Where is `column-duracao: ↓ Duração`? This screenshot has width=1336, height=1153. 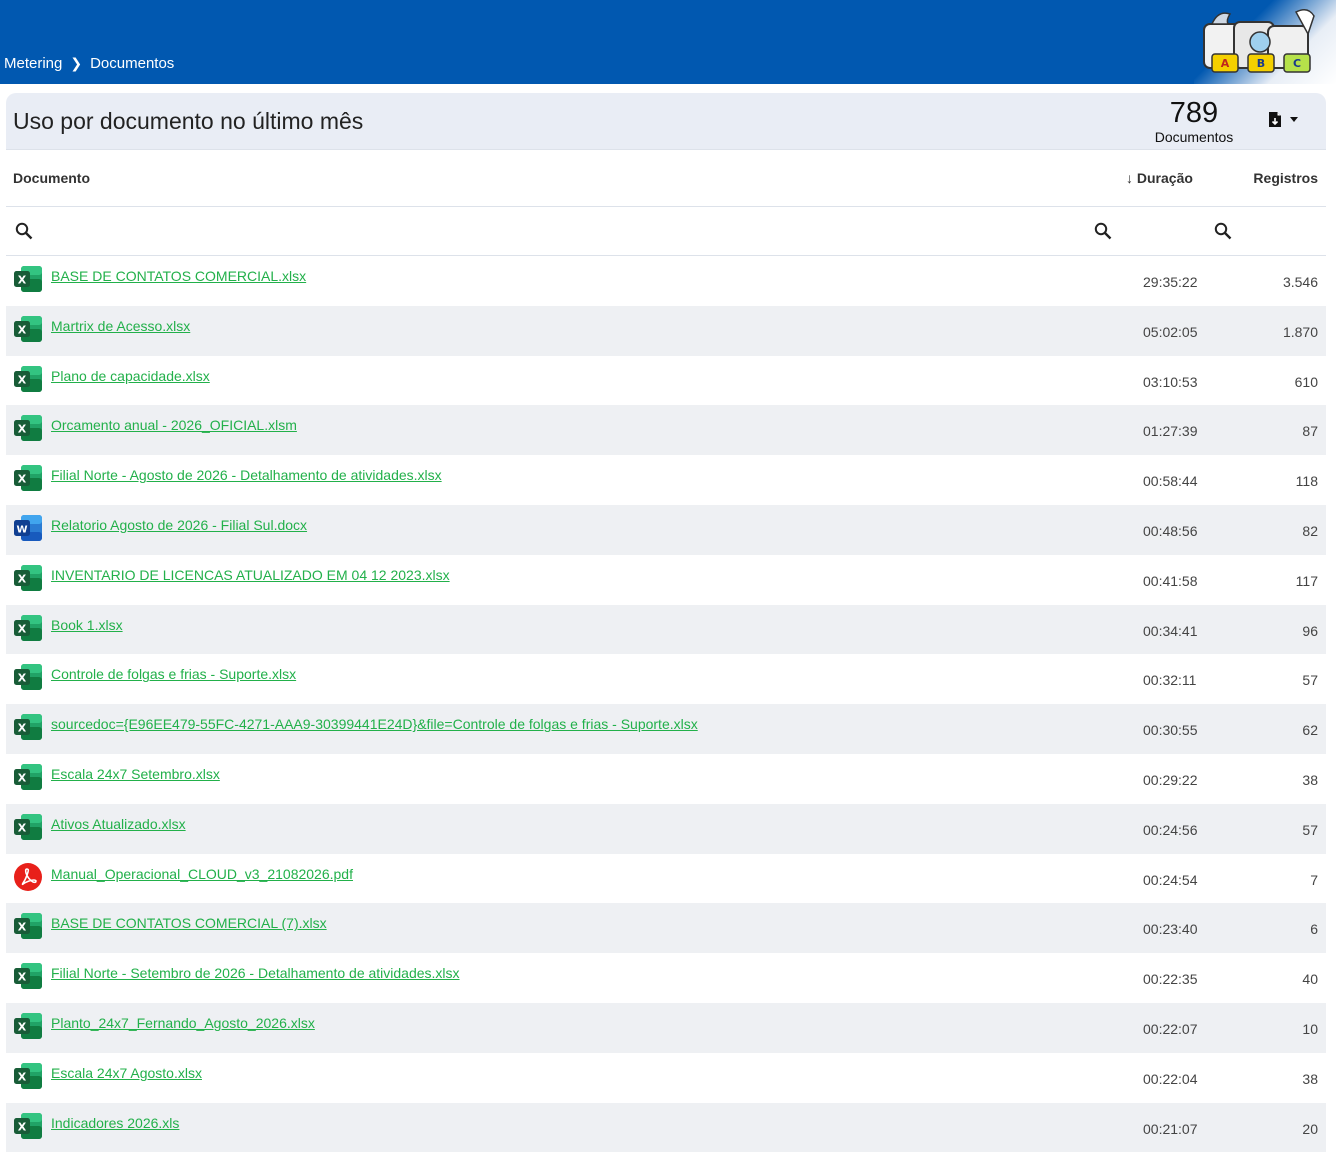
column-duracao: ↓ Duração is located at coordinates (1159, 178).